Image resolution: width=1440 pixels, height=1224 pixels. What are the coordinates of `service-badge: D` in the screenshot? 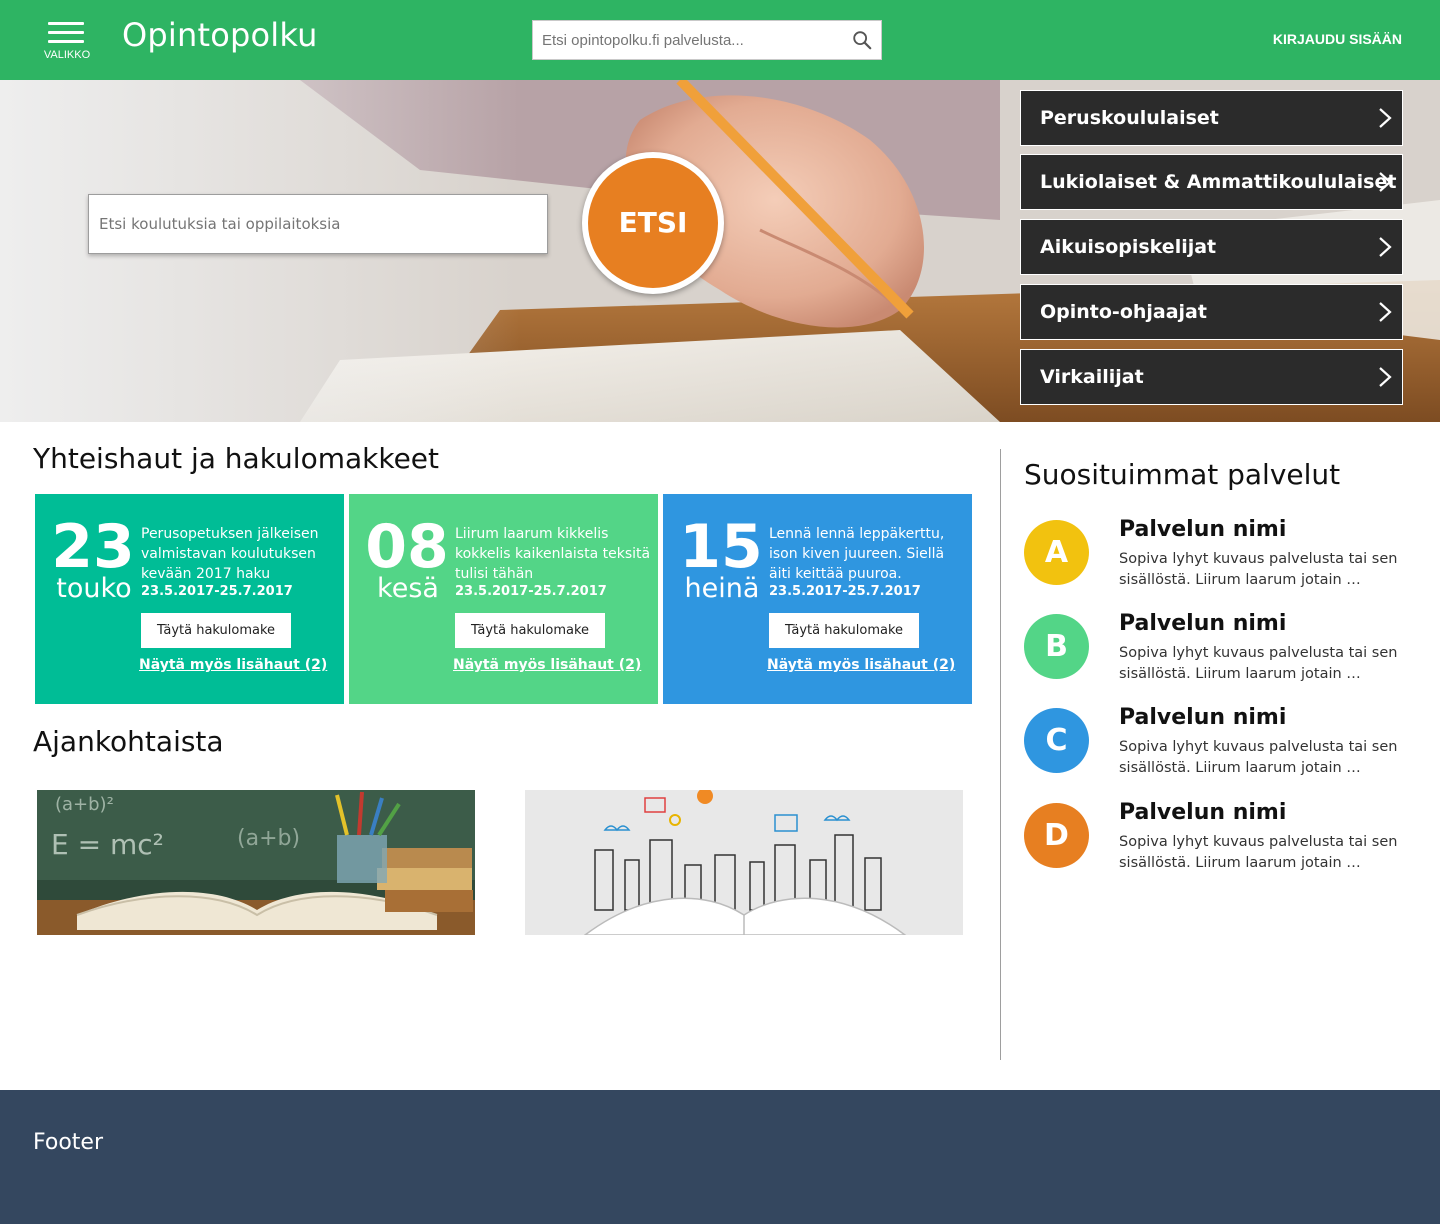 It's located at (1056, 835).